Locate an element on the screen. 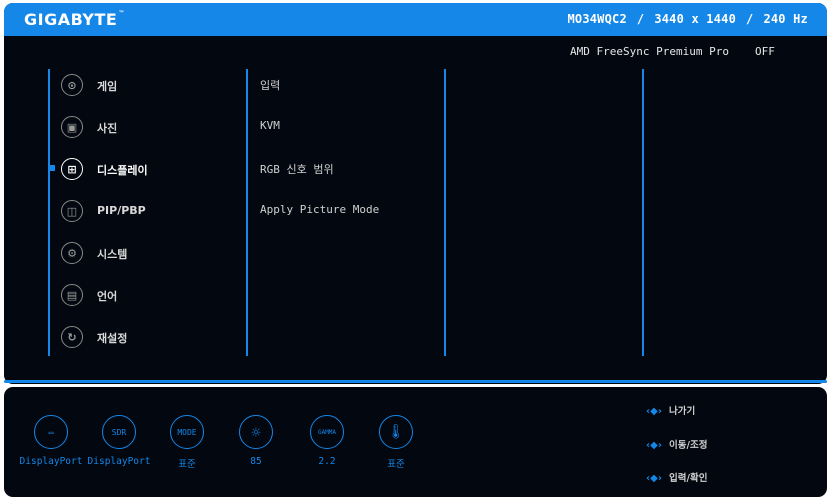 Image resolution: width=831 pixels, height=500 pixels. save-icon: ▤ is located at coordinates (72, 295).